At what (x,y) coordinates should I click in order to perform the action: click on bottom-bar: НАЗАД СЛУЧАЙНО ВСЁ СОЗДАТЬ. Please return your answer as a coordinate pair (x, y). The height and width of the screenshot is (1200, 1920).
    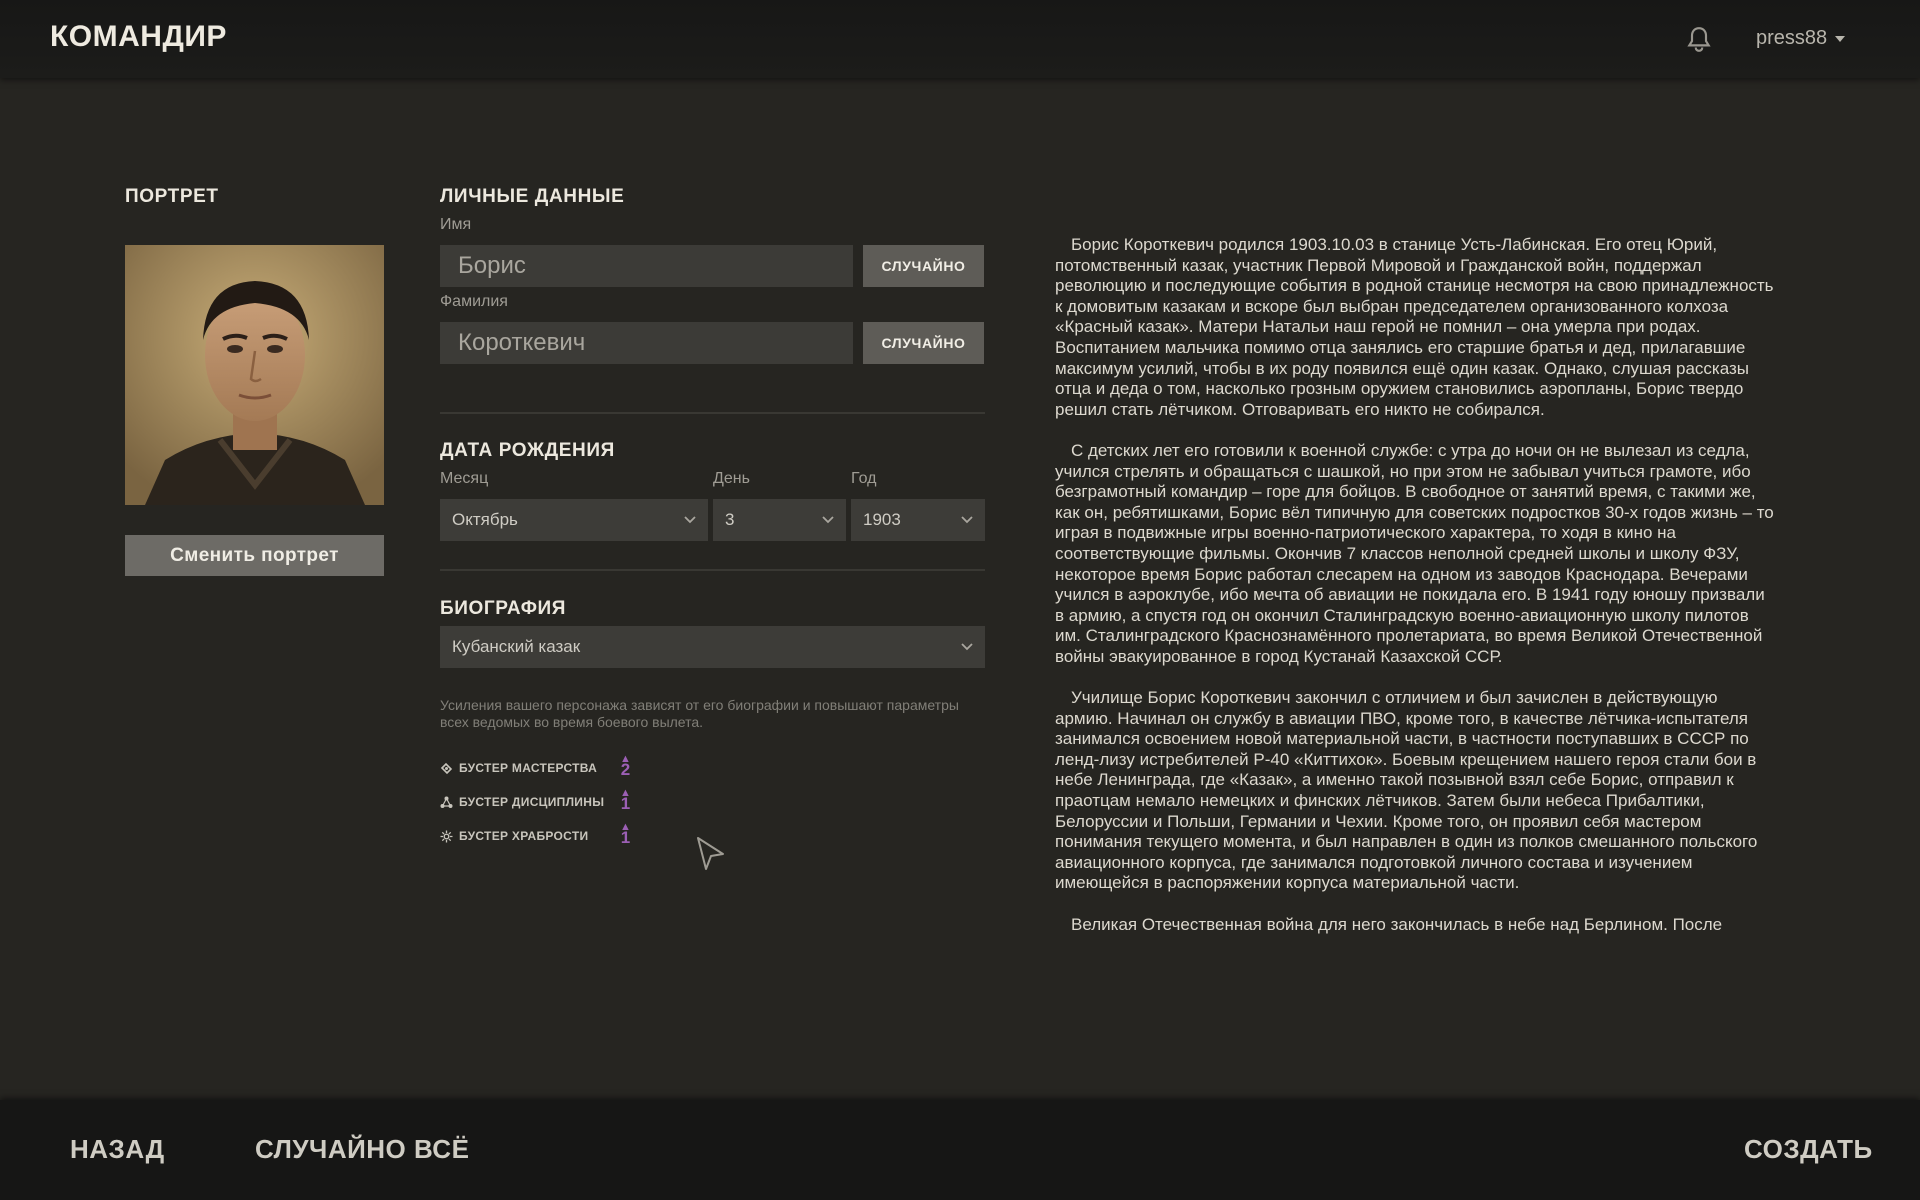
    Looking at the image, I should click on (960, 1150).